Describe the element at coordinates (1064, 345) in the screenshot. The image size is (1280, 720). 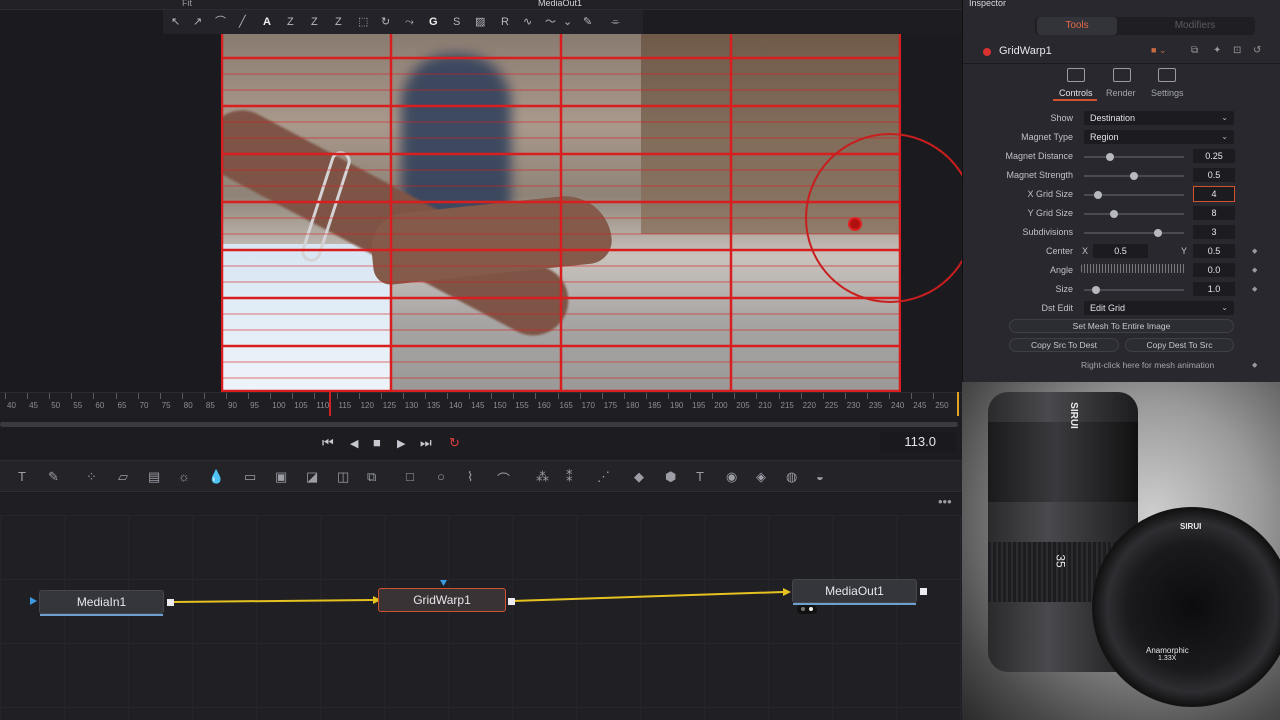
I see `copy-src-to-dest-button: Copy Src To Dest` at that location.